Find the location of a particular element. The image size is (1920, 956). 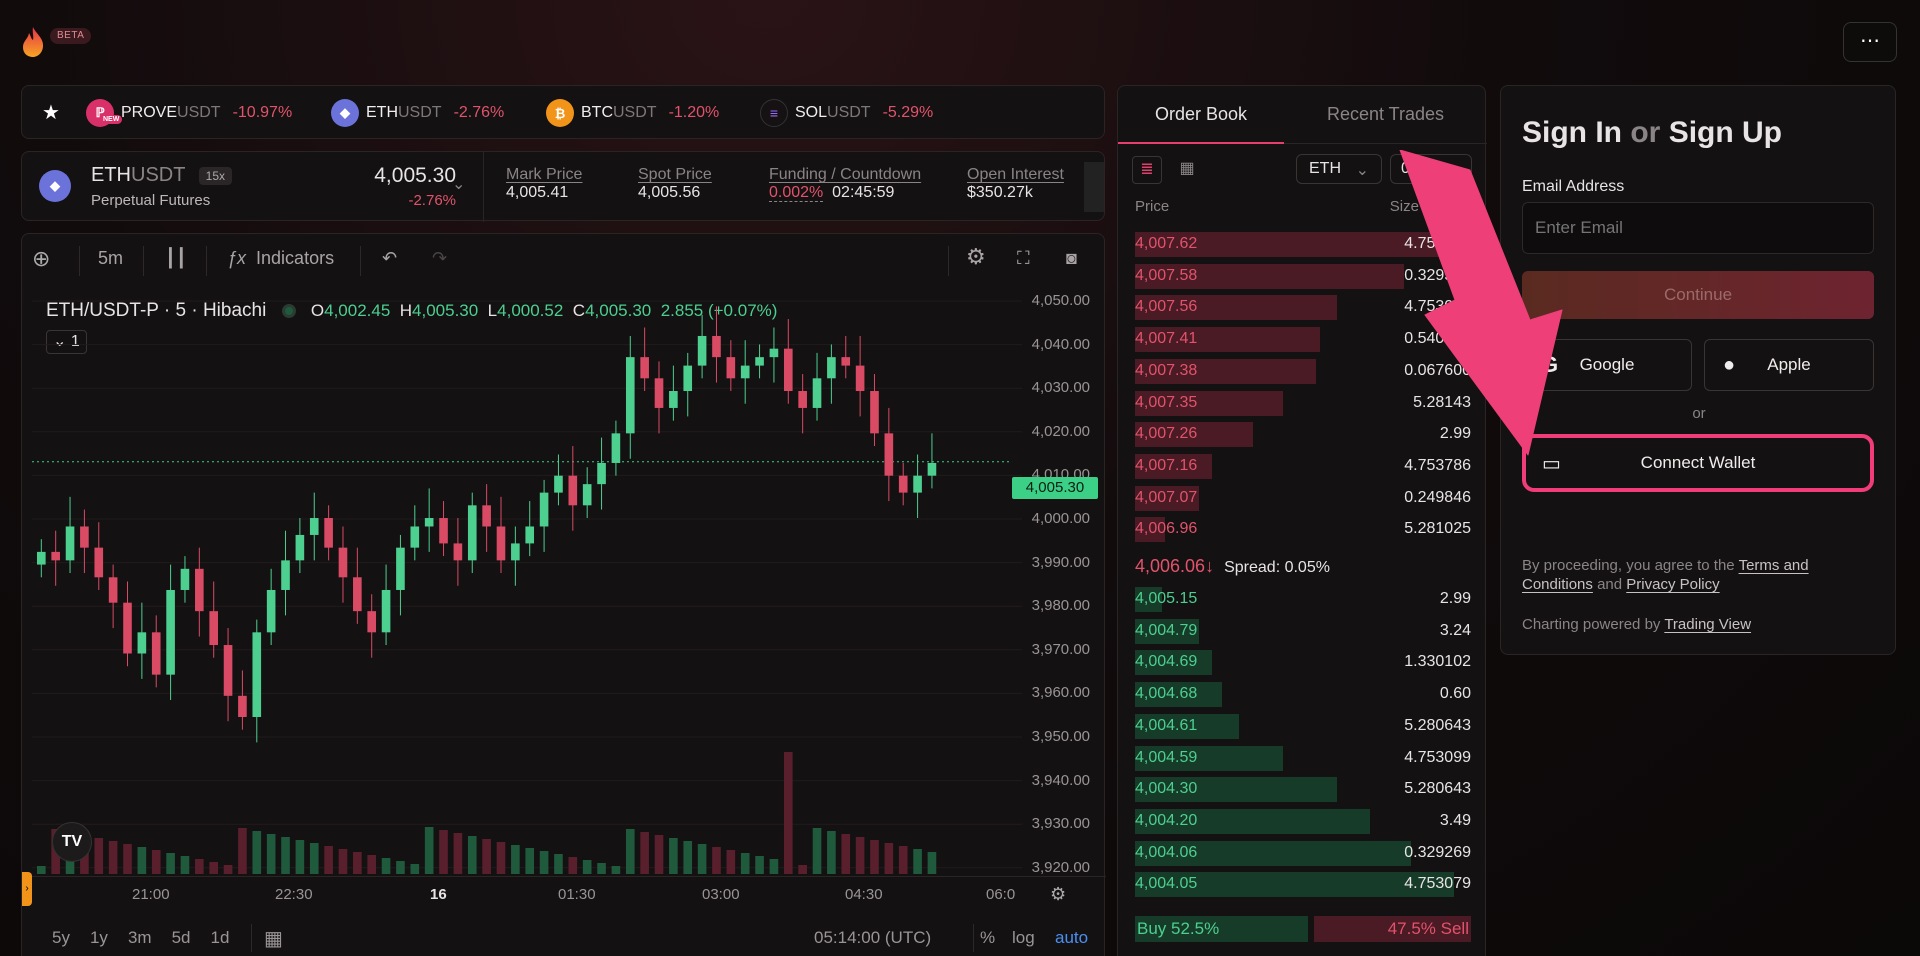

calendar-icon: ▦ is located at coordinates (273, 938).